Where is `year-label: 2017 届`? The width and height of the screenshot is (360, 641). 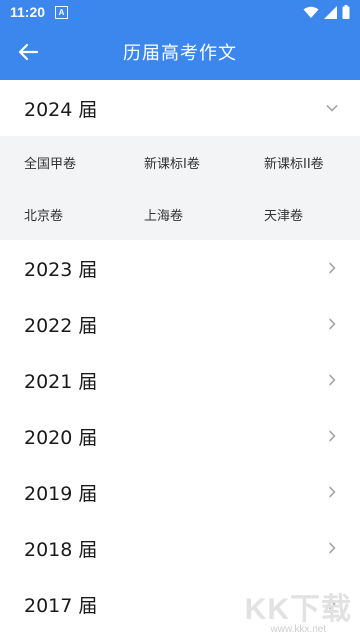 year-label: 2017 届 is located at coordinates (61, 605).